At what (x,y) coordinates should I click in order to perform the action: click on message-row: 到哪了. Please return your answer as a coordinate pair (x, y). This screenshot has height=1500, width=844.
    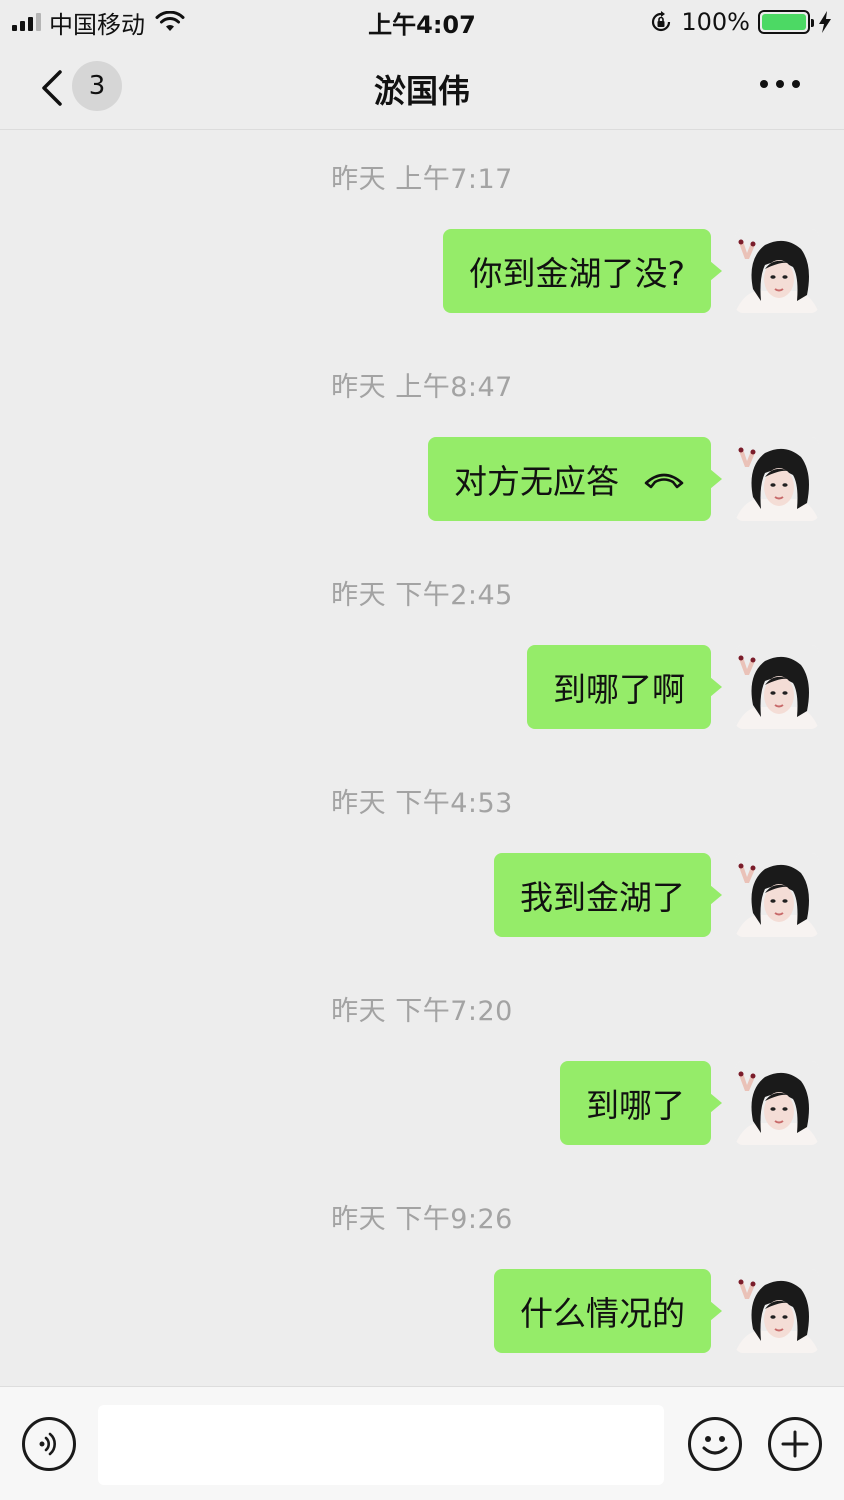
    Looking at the image, I should click on (422, 1103).